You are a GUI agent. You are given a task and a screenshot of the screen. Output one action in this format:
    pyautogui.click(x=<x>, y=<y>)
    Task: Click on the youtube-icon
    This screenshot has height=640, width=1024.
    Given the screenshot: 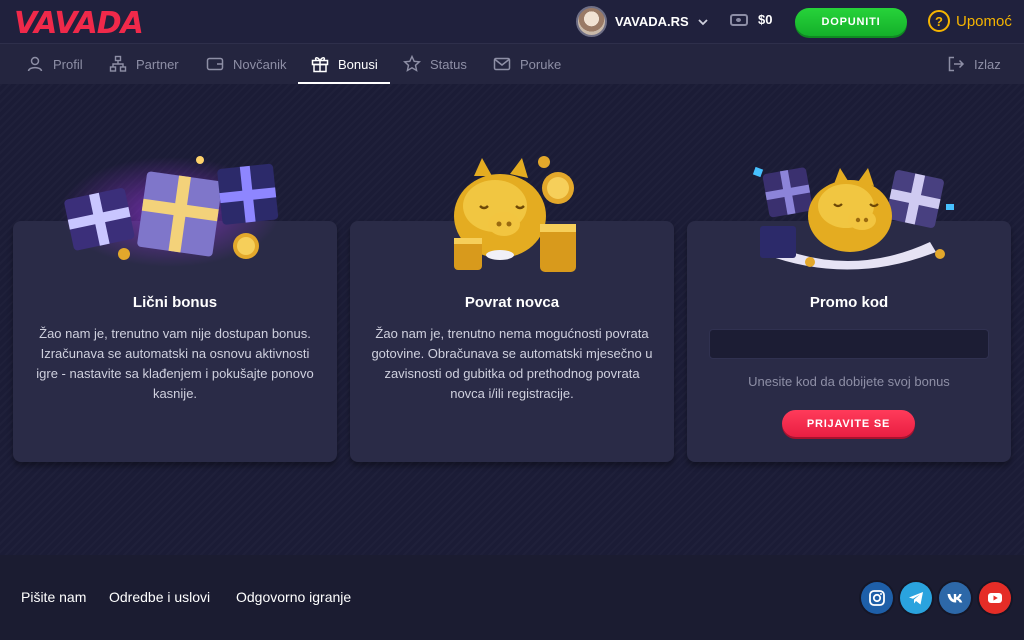 What is the action you would take?
    pyautogui.click(x=995, y=598)
    